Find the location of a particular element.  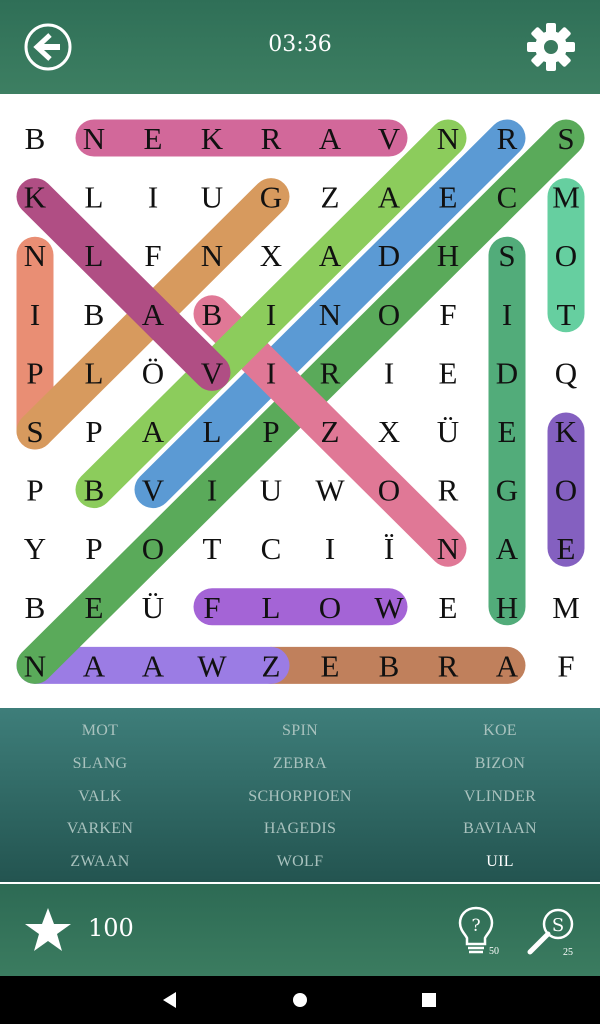

recents-square-icon is located at coordinates (429, 1000).